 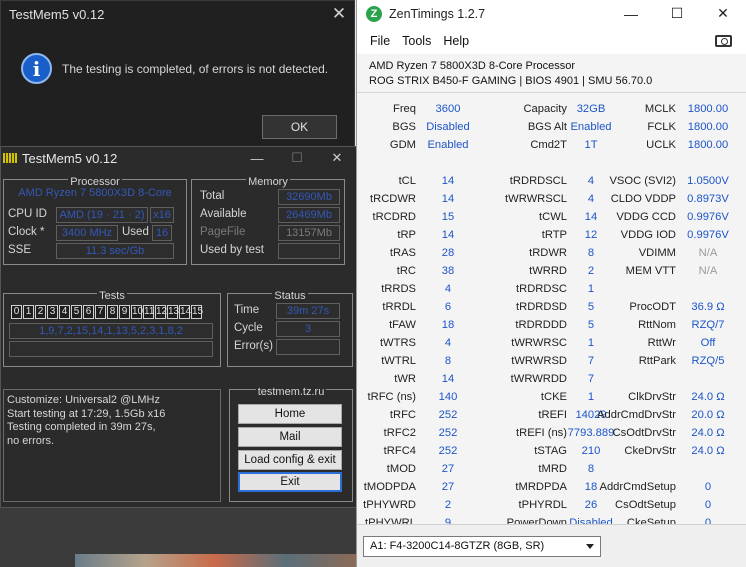 I want to click on load-config-exit-button: Load config & exit, so click(x=290, y=460).